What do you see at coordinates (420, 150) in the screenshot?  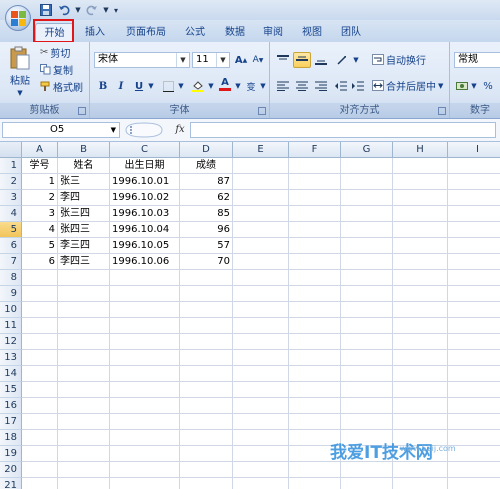 I see `column-header-H: H` at bounding box center [420, 150].